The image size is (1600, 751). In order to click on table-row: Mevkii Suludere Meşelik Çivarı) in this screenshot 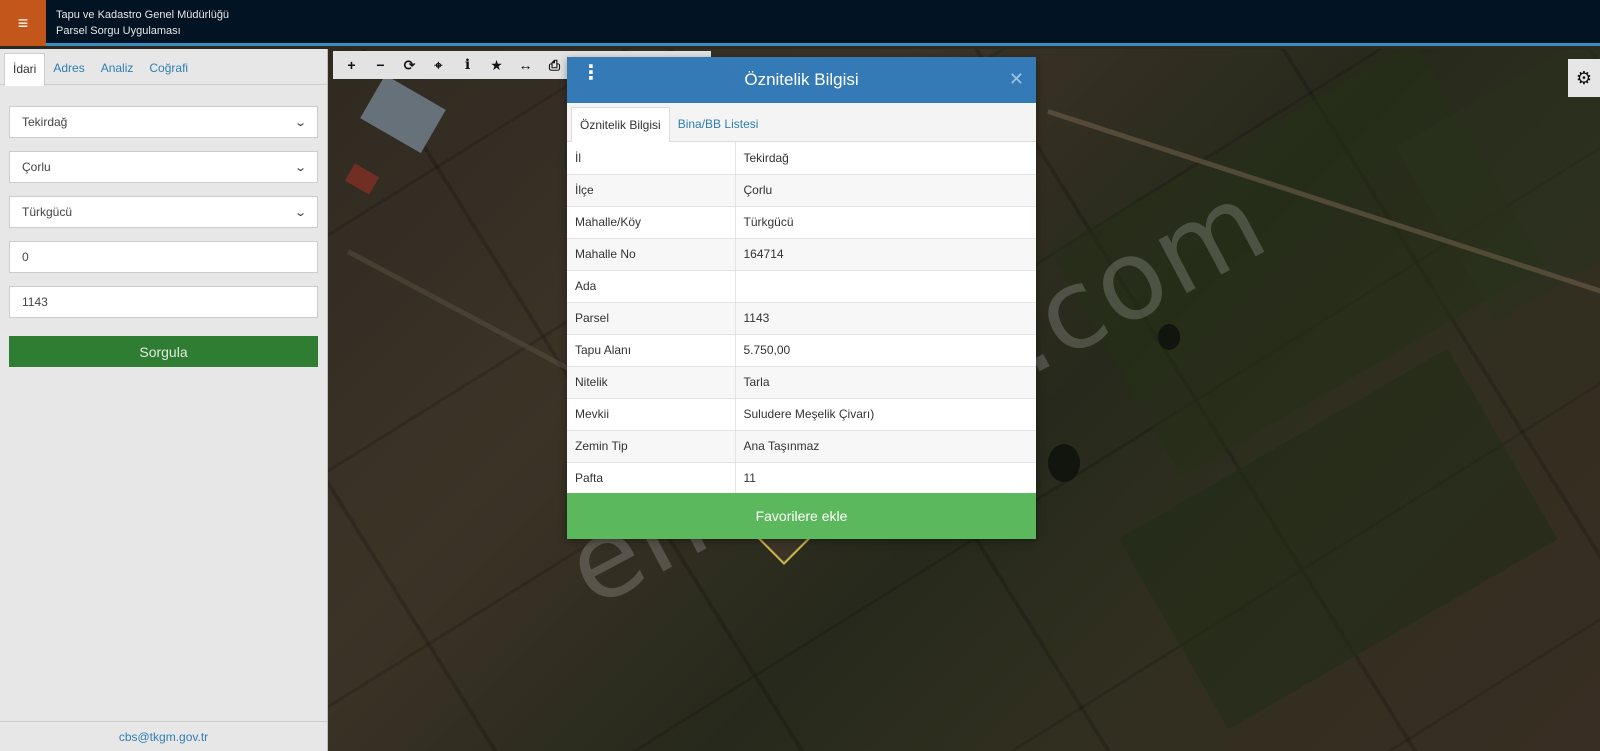, I will do `click(801, 414)`.